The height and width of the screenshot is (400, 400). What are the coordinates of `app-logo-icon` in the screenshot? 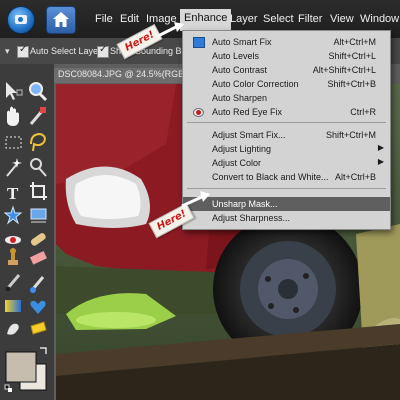 It's located at (21, 20).